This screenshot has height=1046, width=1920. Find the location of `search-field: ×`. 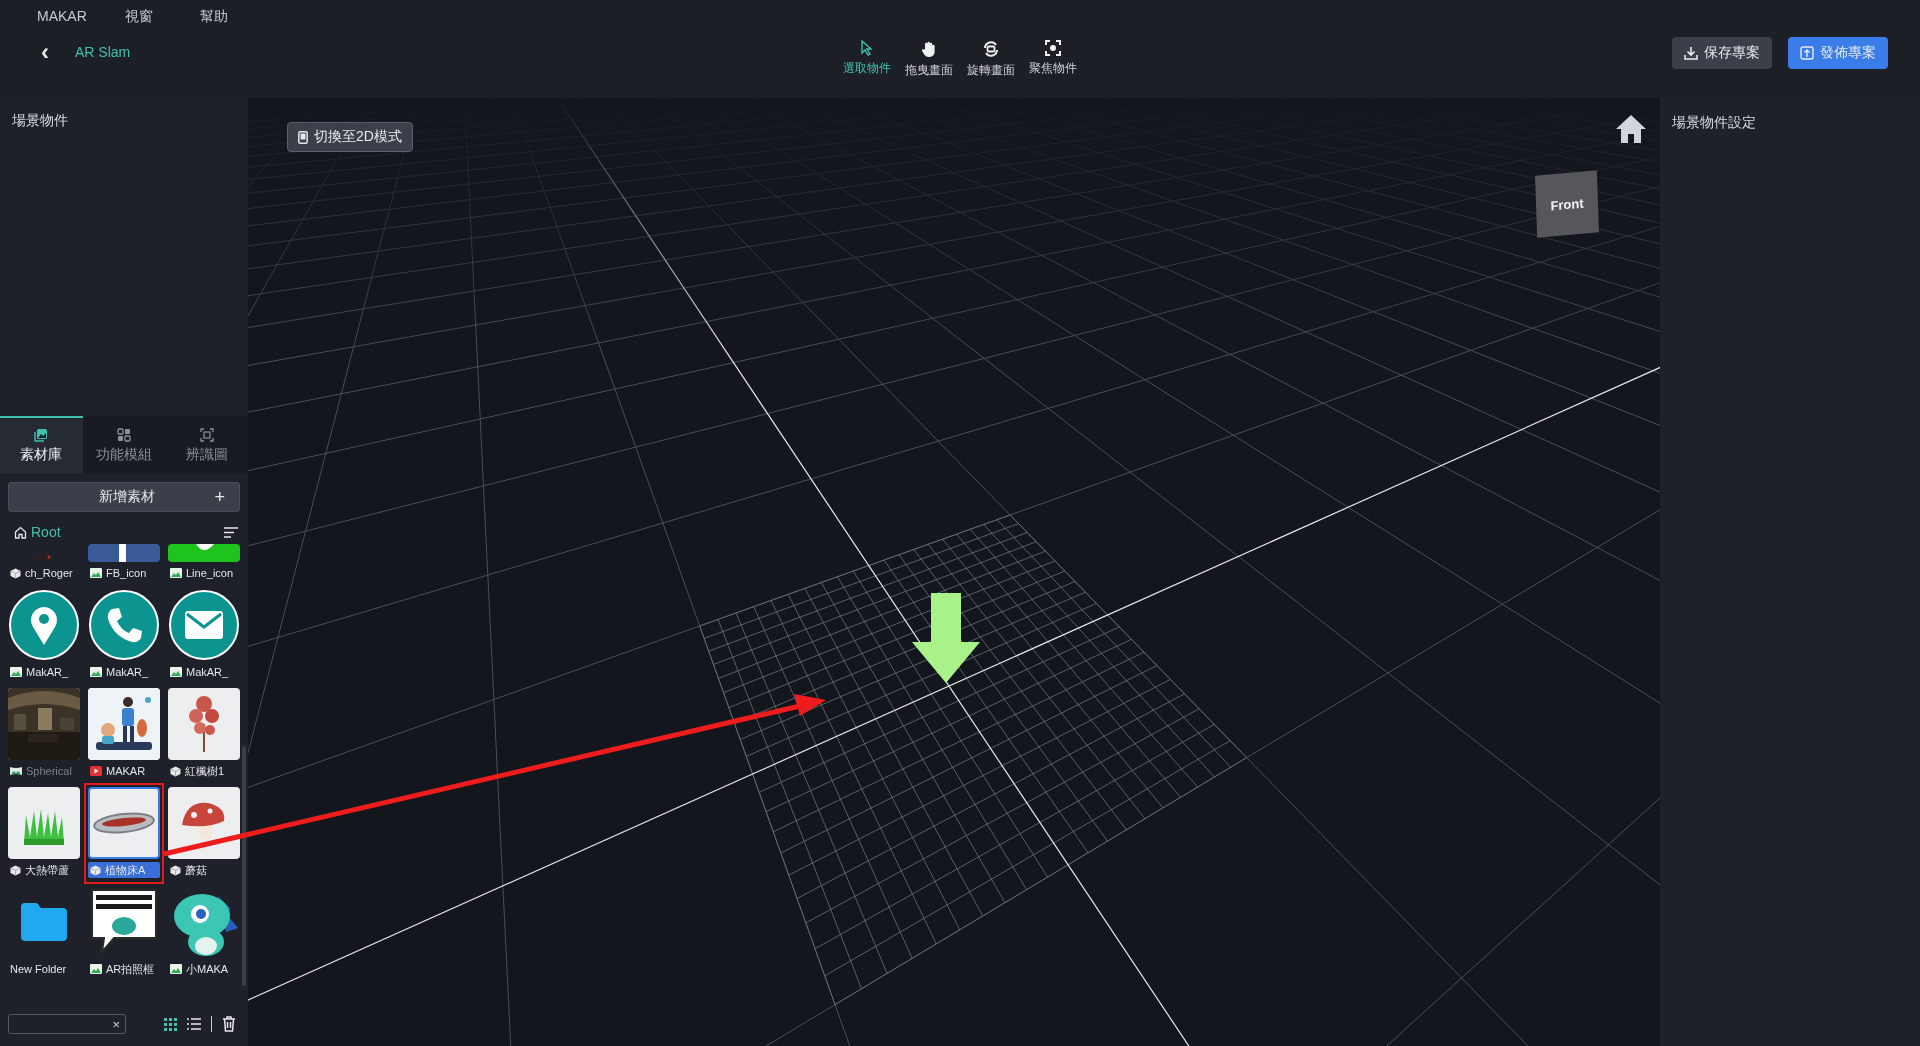

search-field: × is located at coordinates (67, 1024).